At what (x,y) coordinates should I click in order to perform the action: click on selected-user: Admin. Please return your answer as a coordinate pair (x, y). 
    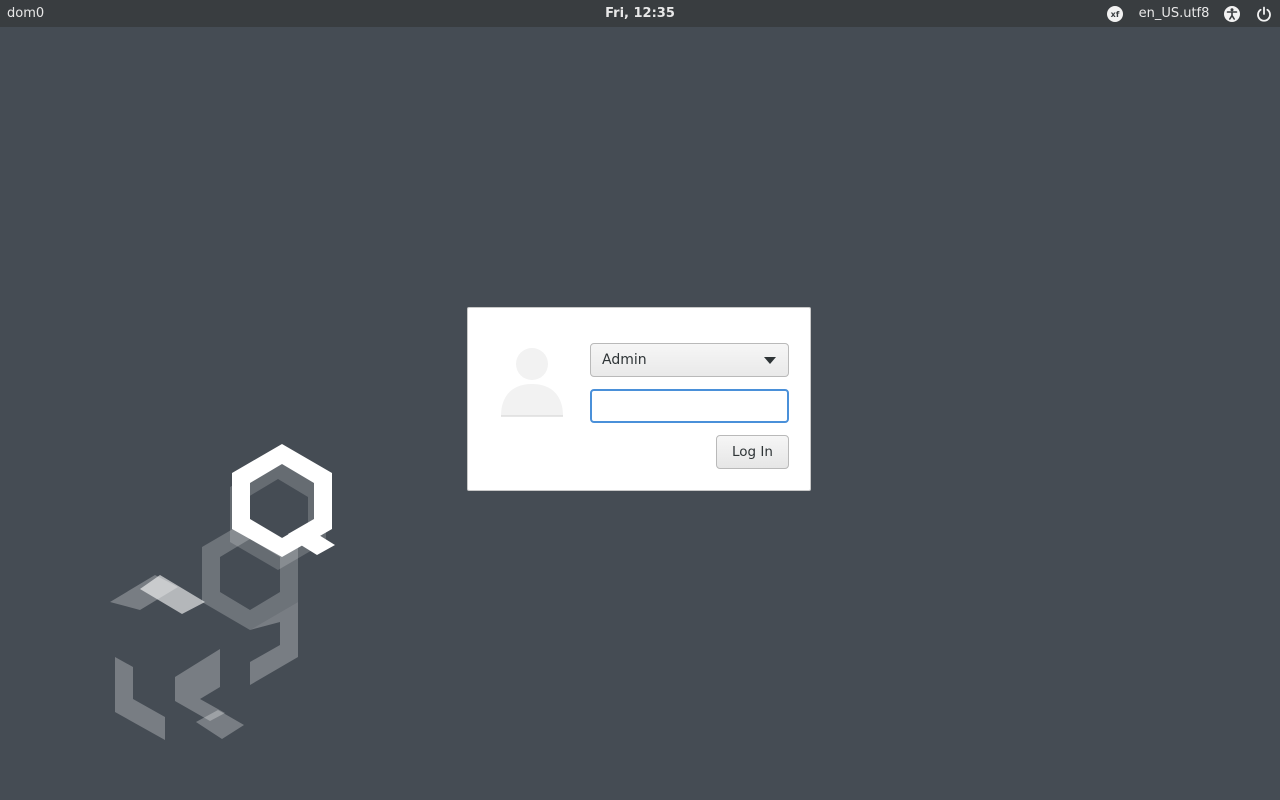
    Looking at the image, I should click on (624, 360).